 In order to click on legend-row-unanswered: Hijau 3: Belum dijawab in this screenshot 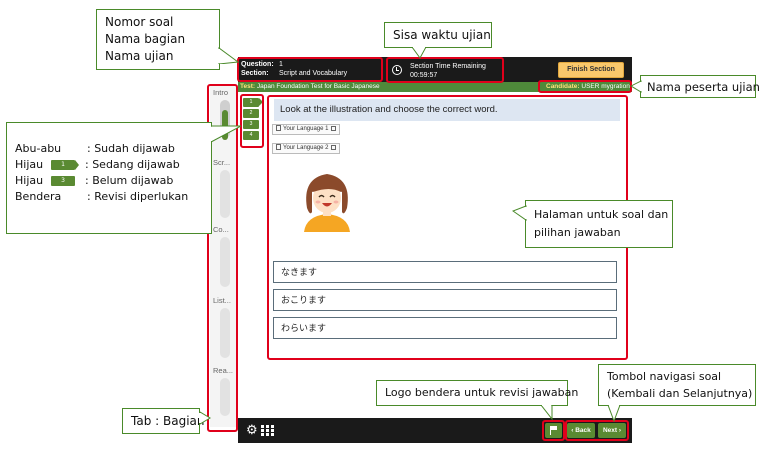, I will do `click(94, 180)`.